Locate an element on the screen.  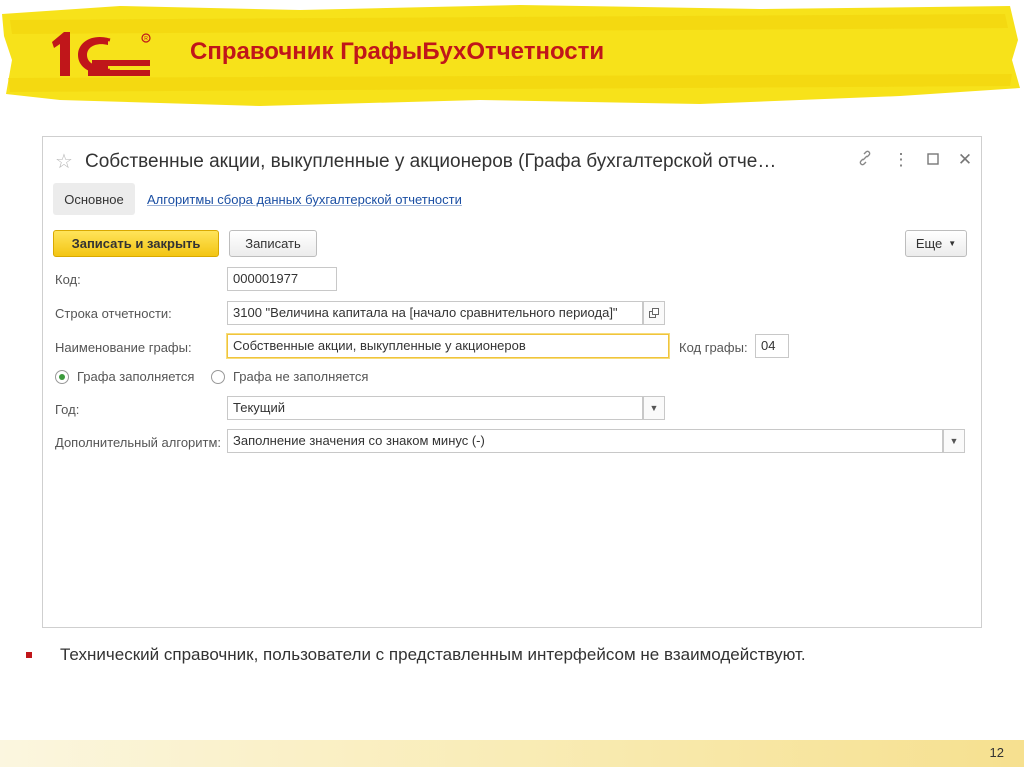
algorithm-dropdown-icon: ▼ is located at coordinates (954, 441).